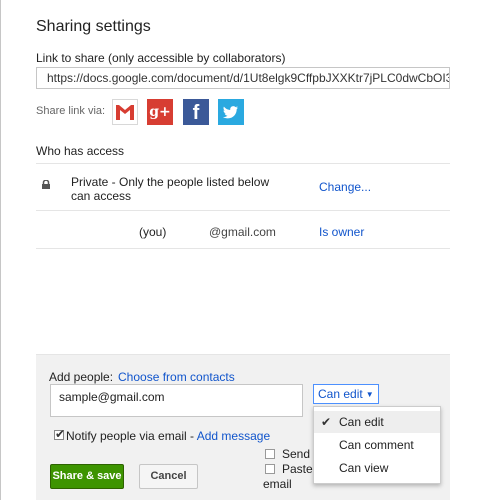  I want to click on twitter-icon, so click(231, 112).